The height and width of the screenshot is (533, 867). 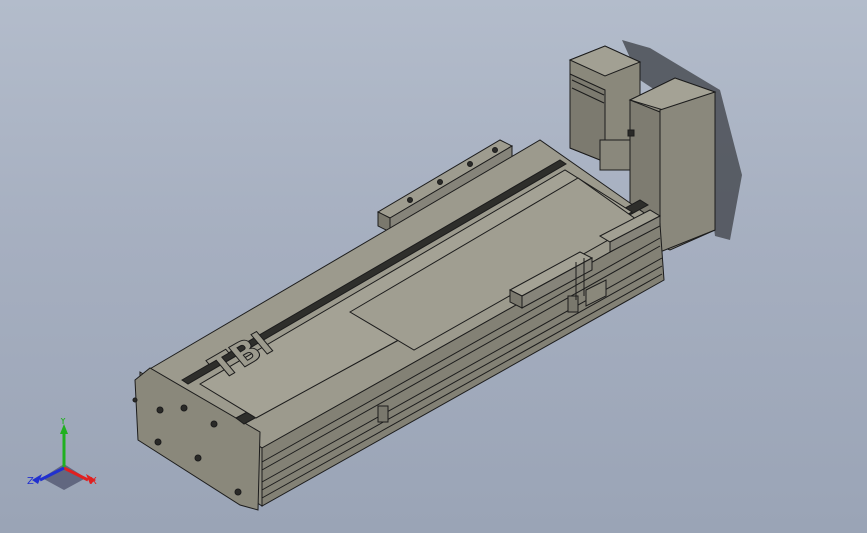 I want to click on x-axis-label: X, so click(x=93, y=481).